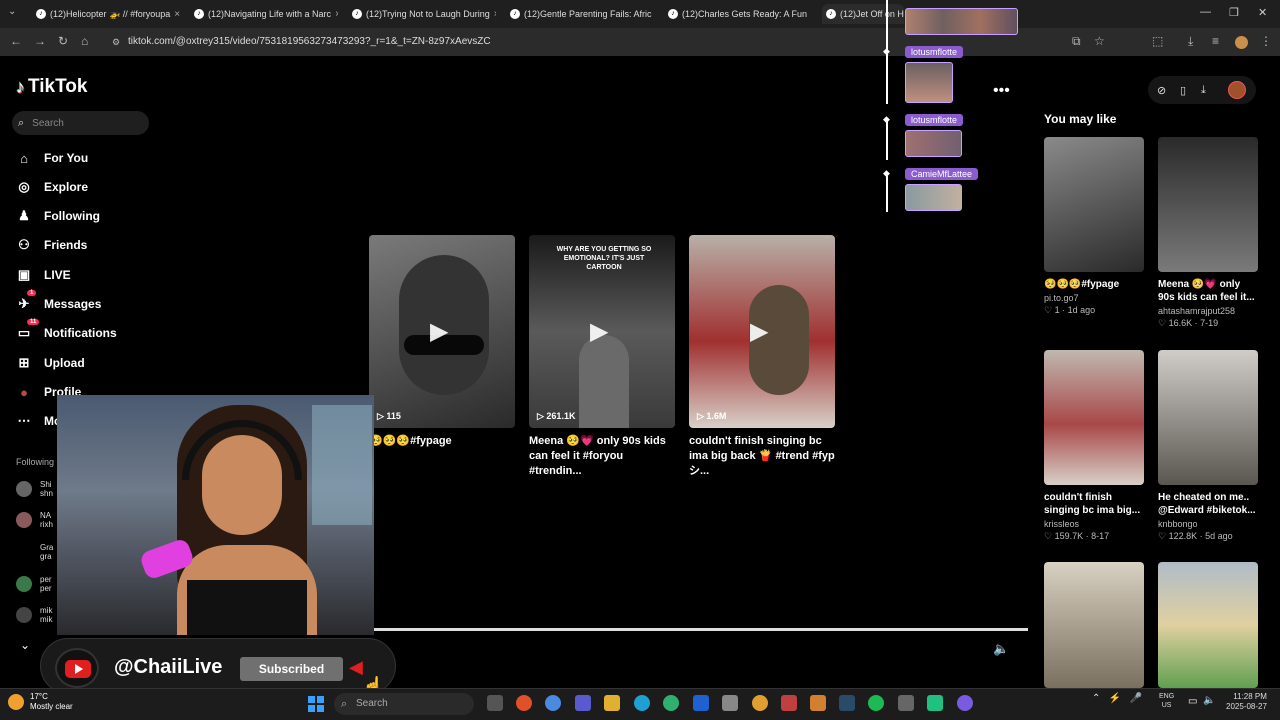 Image resolution: width=1280 pixels, height=720 pixels. What do you see at coordinates (1183, 90) in the screenshot?
I see `phone-icon: ▯` at bounding box center [1183, 90].